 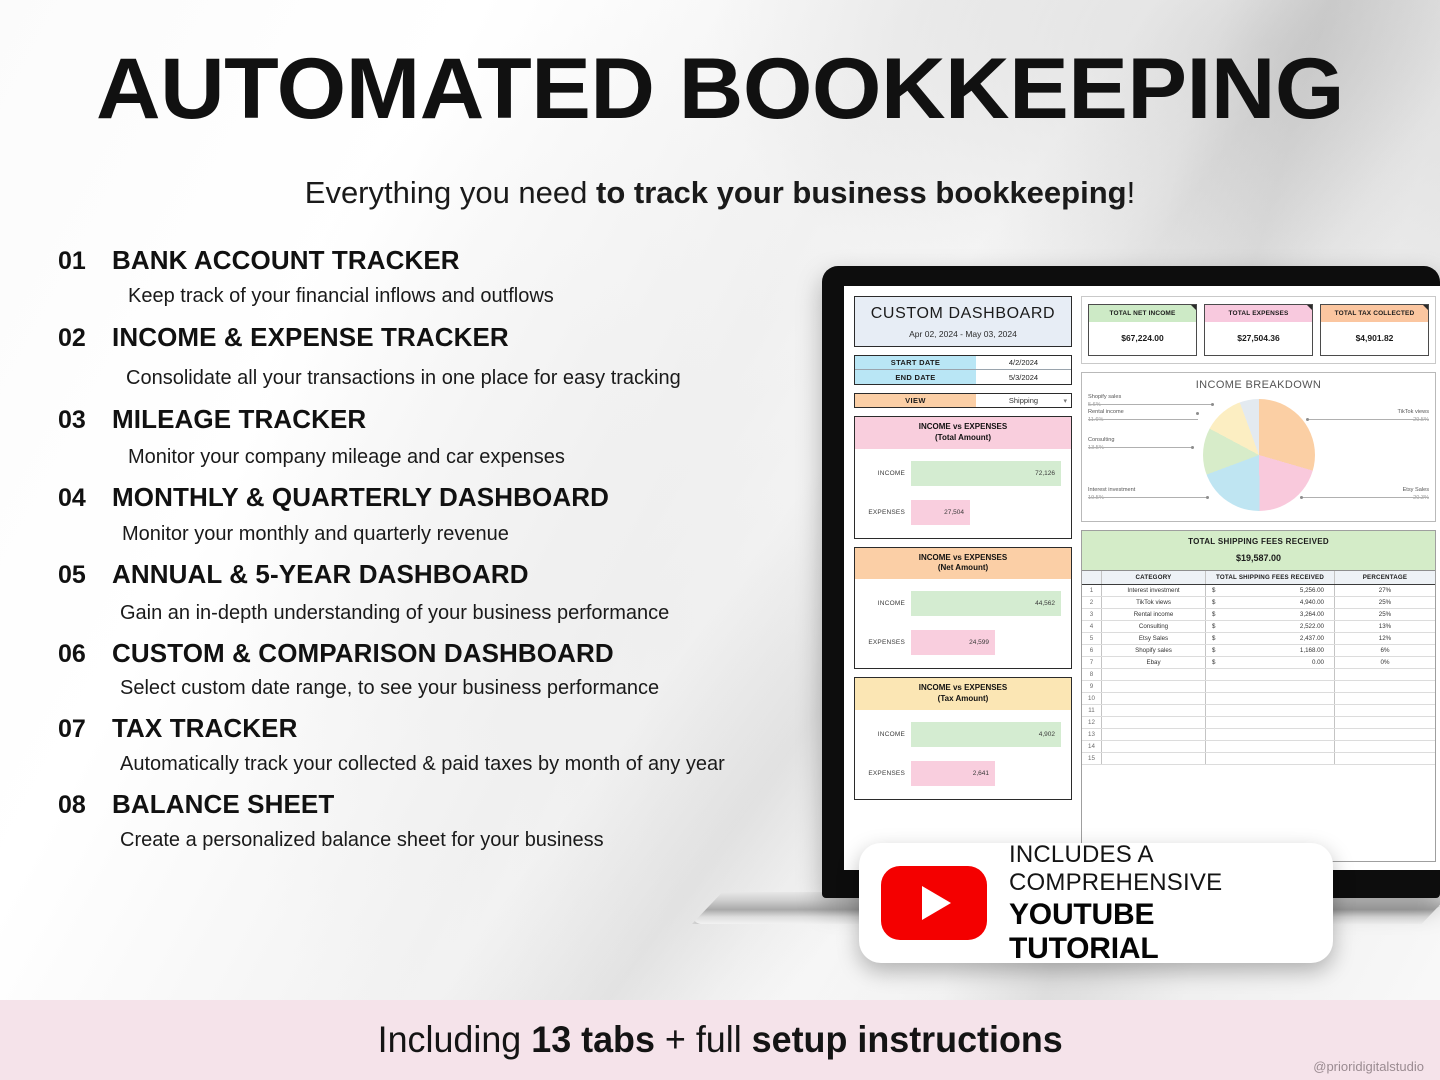 I want to click on view-label: VIEW, so click(x=915, y=400).